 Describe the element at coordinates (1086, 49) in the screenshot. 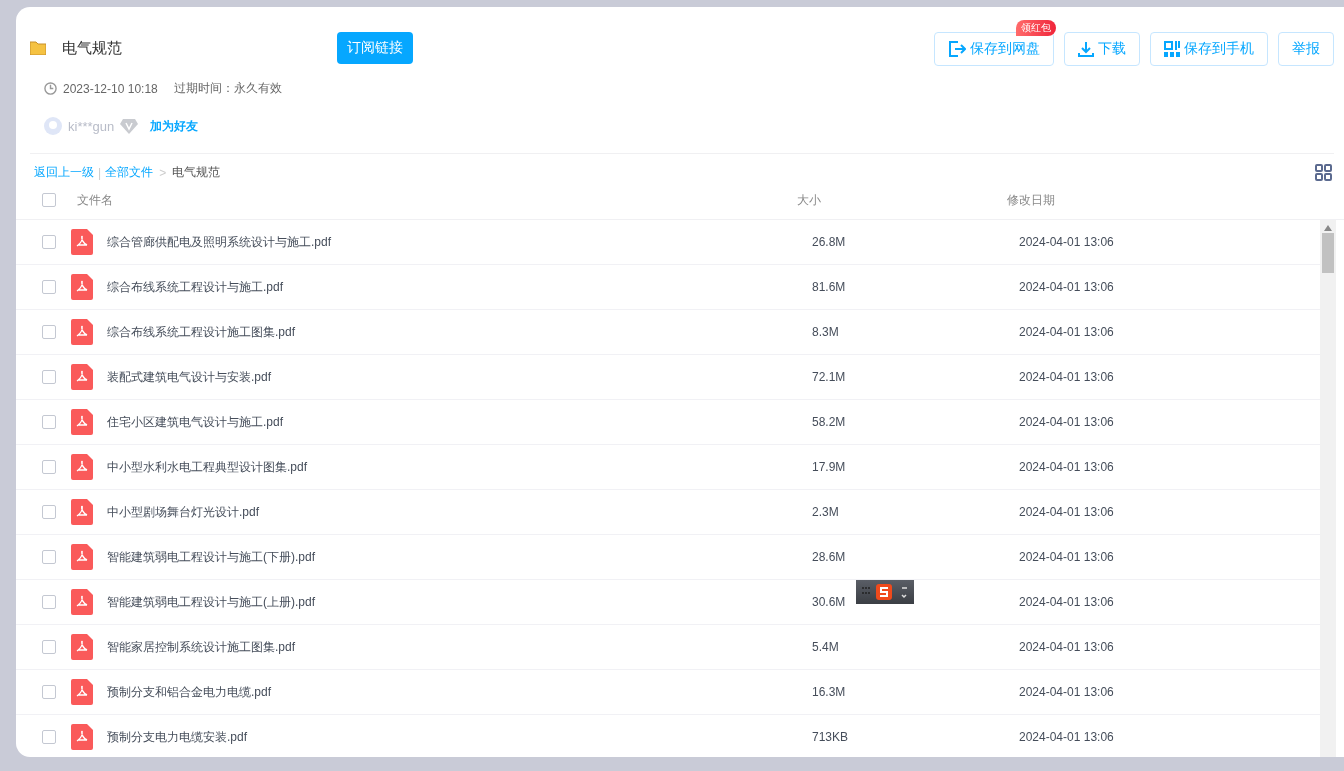

I see `download-icon` at that location.